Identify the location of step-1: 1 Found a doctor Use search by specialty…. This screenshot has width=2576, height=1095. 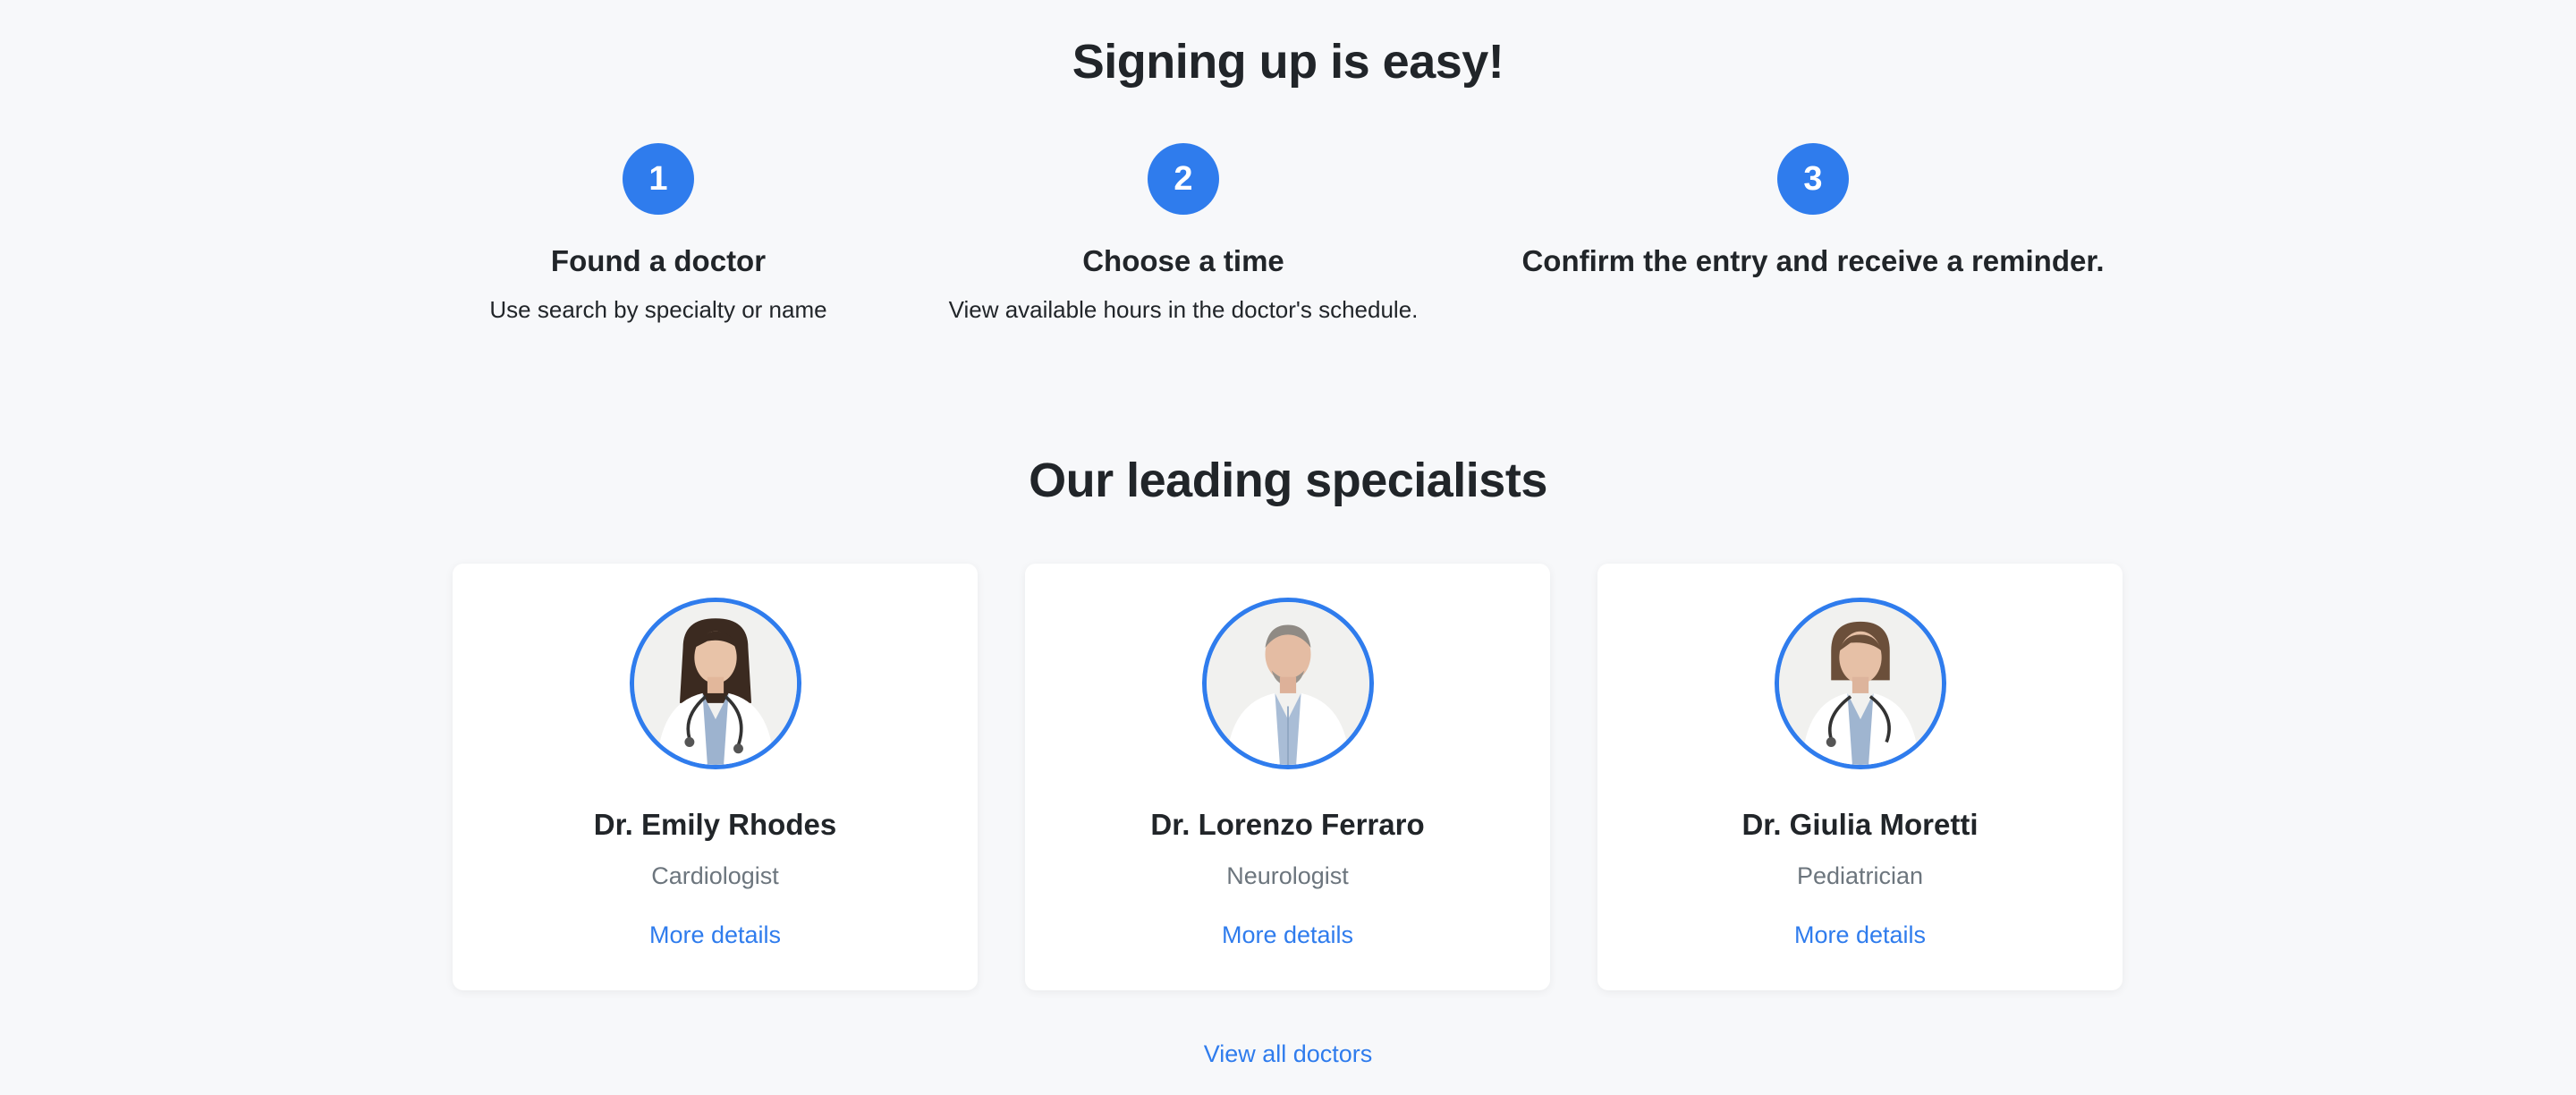
(658, 235).